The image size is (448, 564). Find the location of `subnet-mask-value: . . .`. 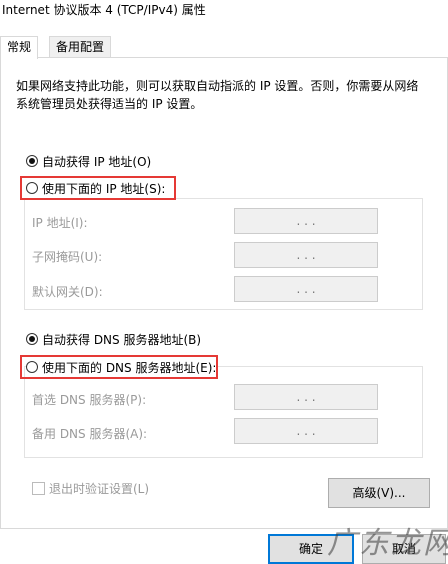

subnet-mask-value: . . . is located at coordinates (306, 255).